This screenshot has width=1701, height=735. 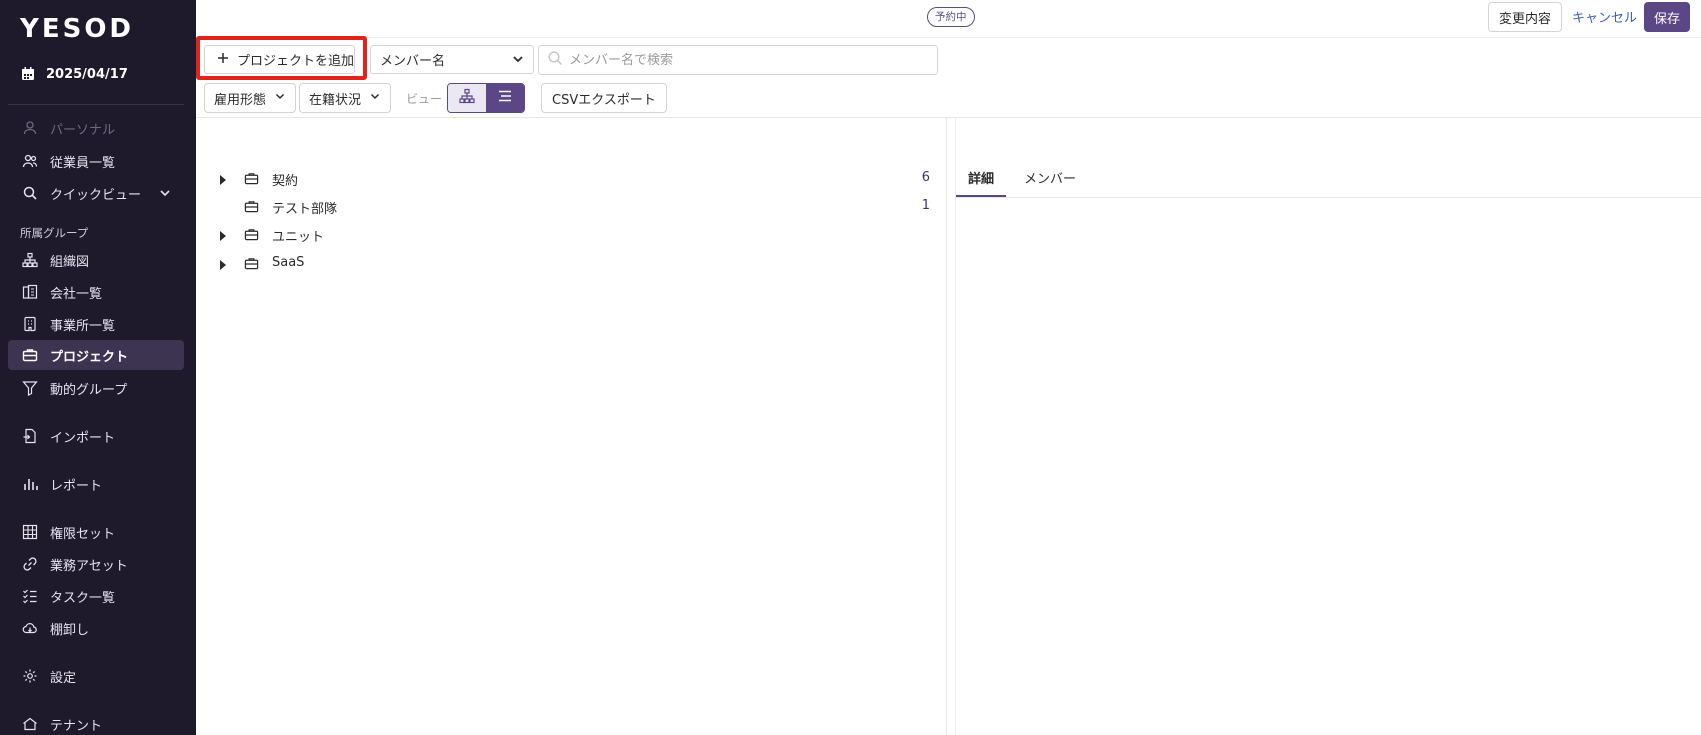 I want to click on date-display: 2025/04/17, so click(x=74, y=74).